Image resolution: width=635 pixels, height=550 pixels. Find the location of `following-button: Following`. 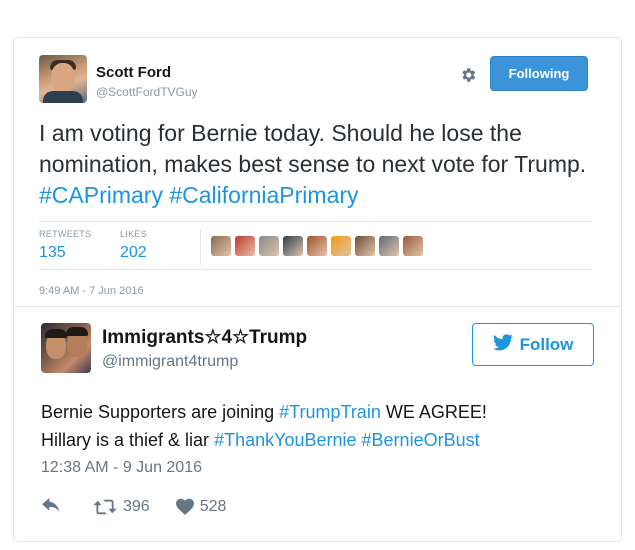

following-button: Following is located at coordinates (539, 73).